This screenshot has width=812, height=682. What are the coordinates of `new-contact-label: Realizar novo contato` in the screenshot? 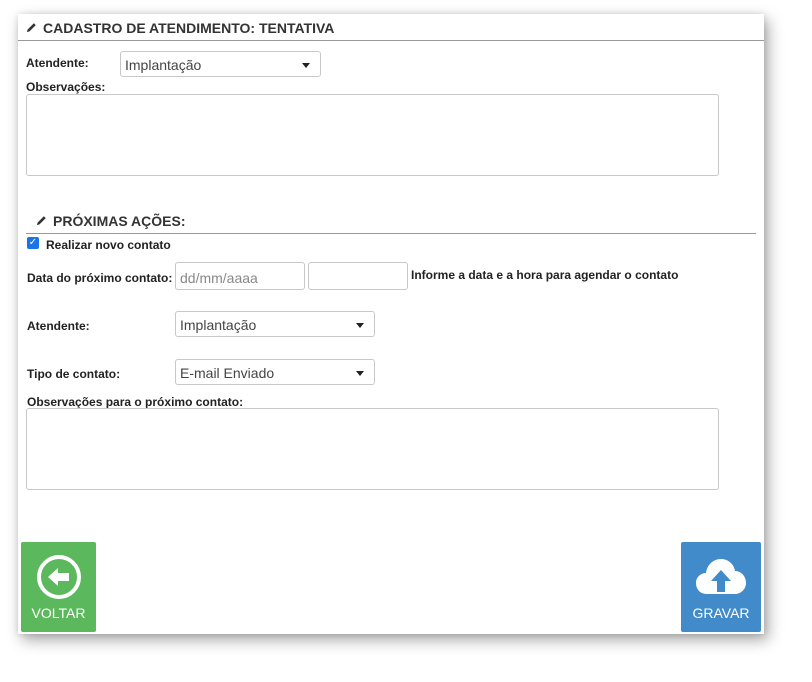 It's located at (108, 245).